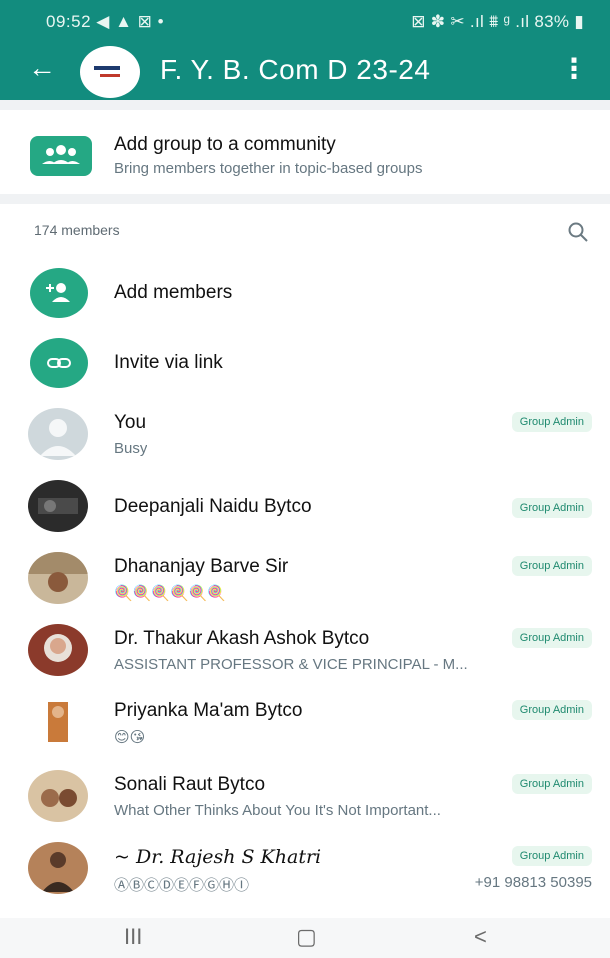 Image resolution: width=610 pixels, height=958 pixels. Describe the element at coordinates (470, 21) in the screenshot. I see `status-right-icons: ⊠ ✽ ✂ .ıl ⩩ ᵍ .ıl` at that location.